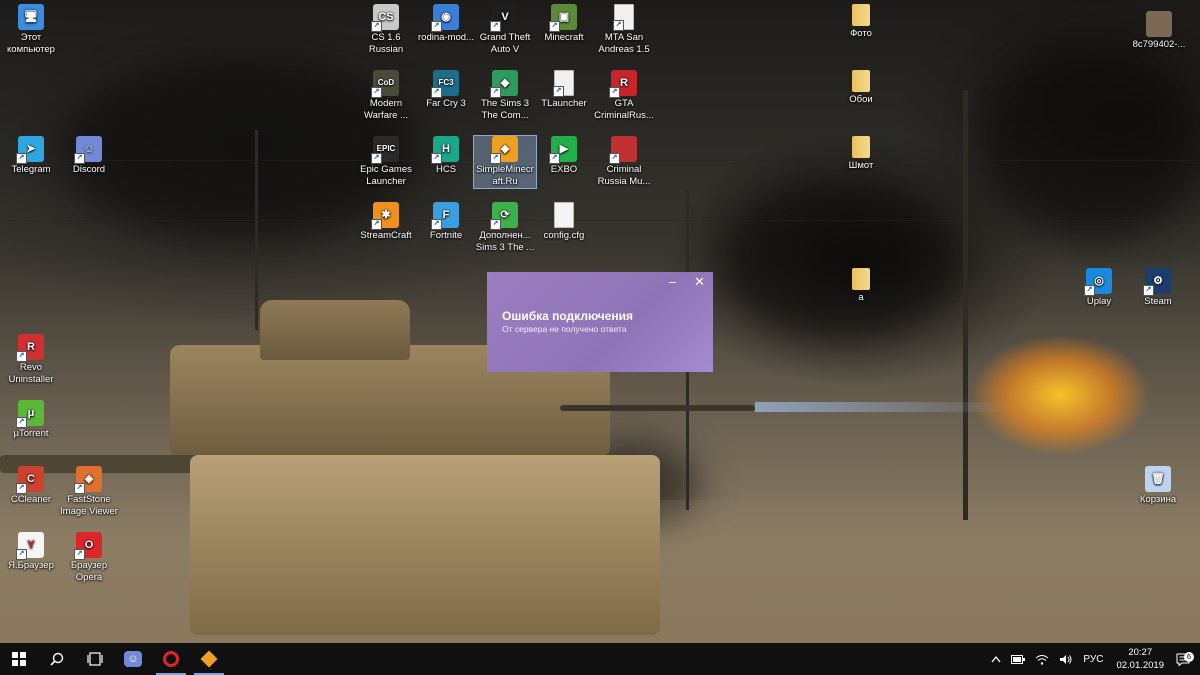 This screenshot has height=675, width=1200. Describe the element at coordinates (31, 360) in the screenshot. I see `desktop-icon-revo-uninstaller: R ↗ Revo Uninstaller` at that location.